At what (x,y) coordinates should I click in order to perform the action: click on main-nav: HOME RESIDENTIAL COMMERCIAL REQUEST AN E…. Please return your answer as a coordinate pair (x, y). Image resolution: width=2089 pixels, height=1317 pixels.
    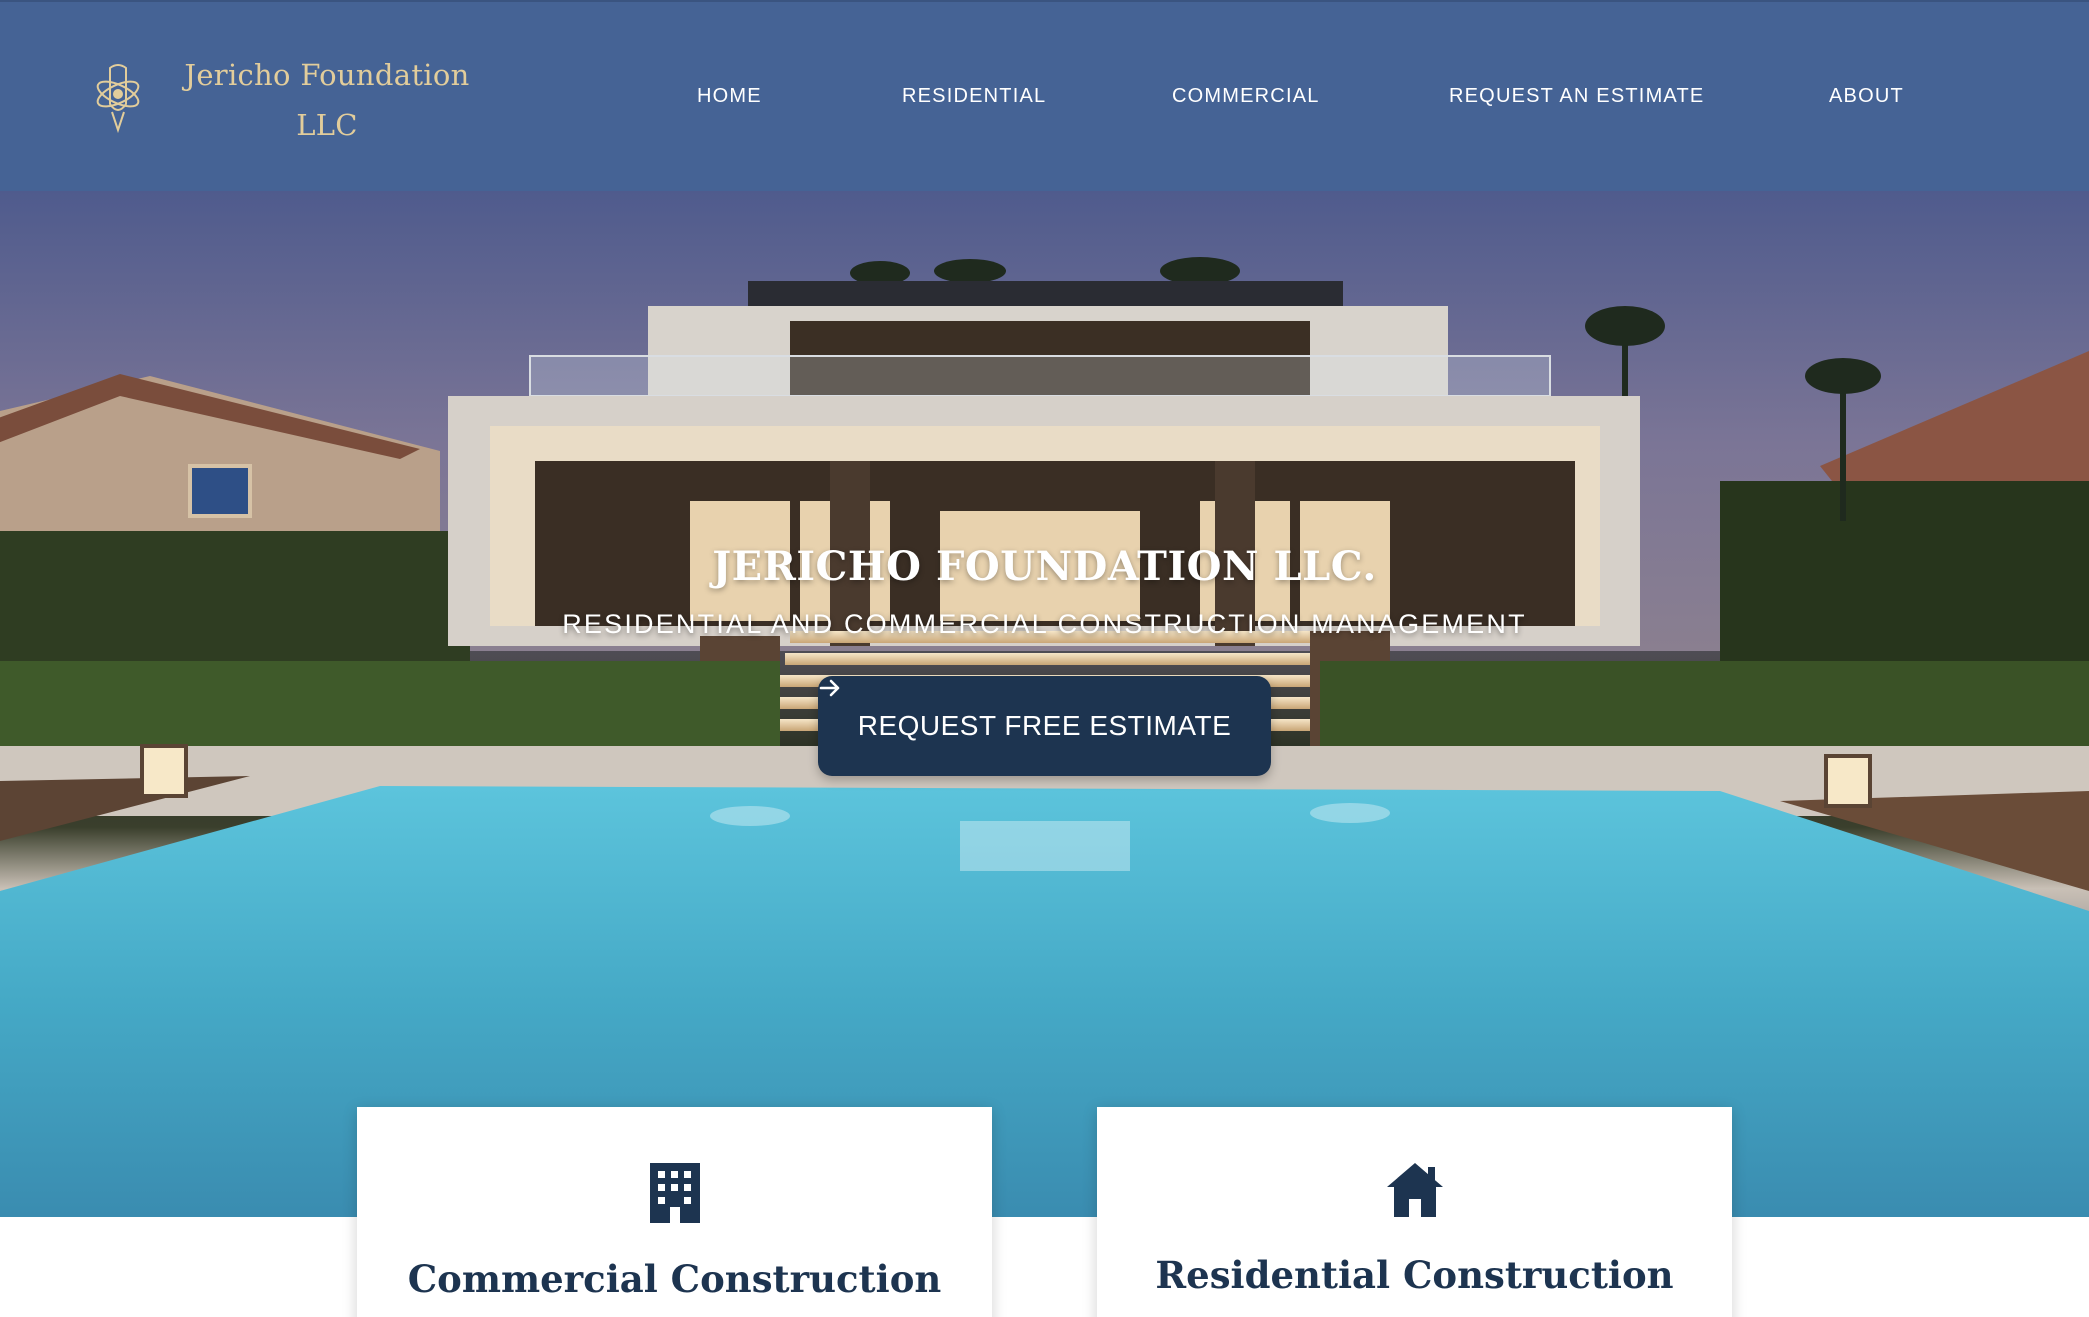
    Looking at the image, I should click on (1044, 97).